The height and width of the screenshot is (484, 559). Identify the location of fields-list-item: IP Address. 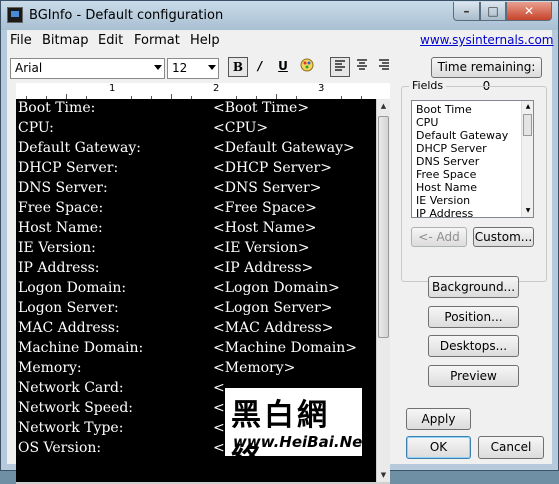
(444, 212).